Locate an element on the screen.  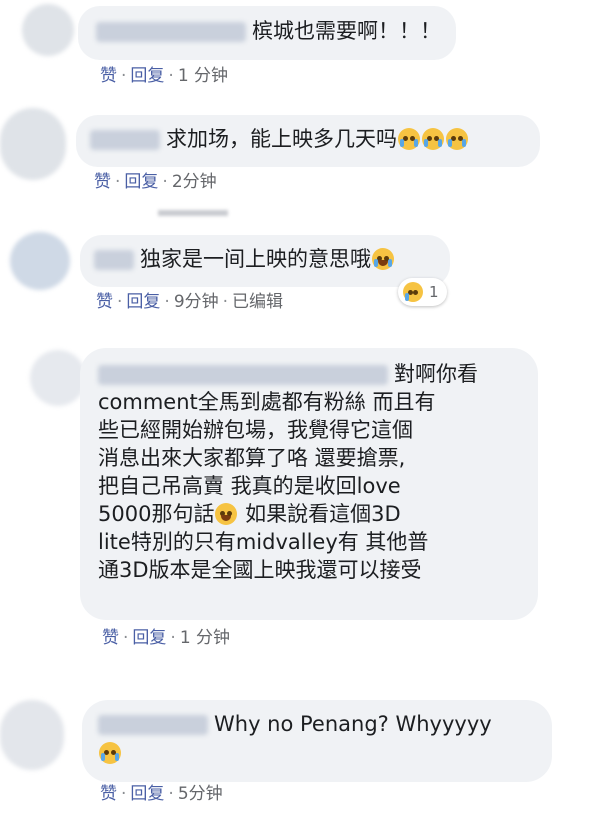
comment-line: lite特別的只有midvalley有 其他普 is located at coordinates (263, 542).